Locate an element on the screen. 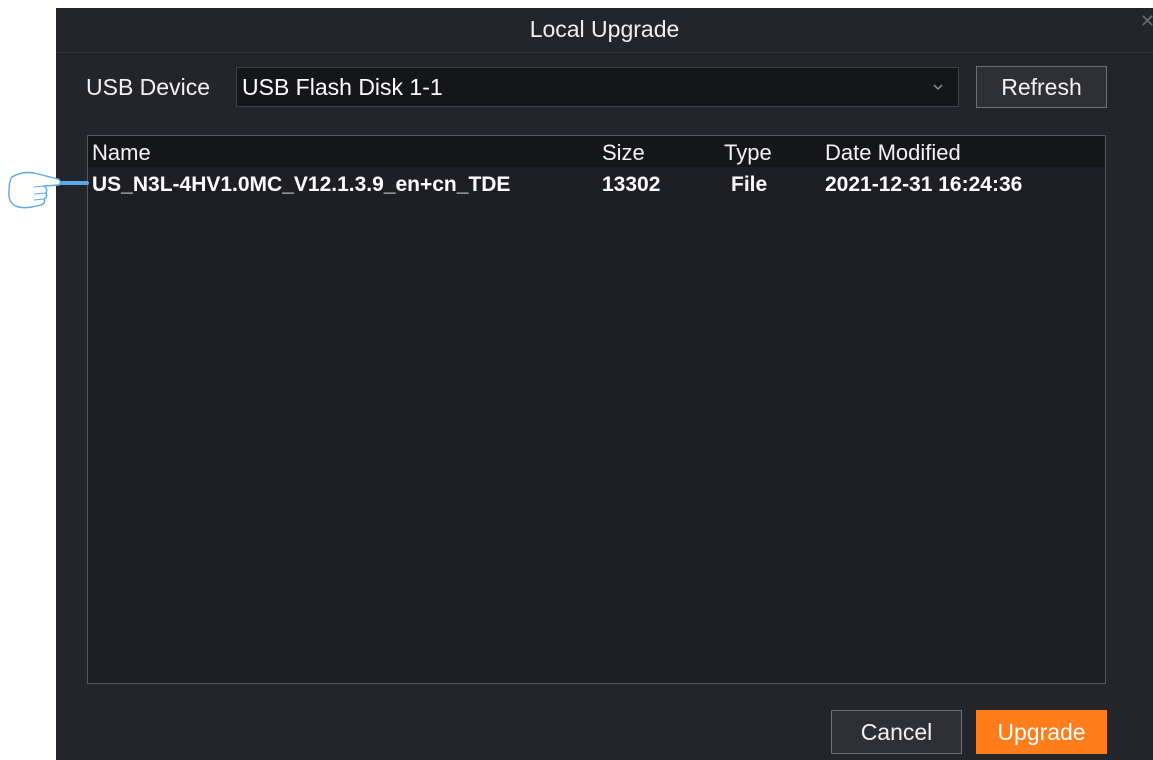 The image size is (1153, 760). chevron-down-icon is located at coordinates (938, 87).